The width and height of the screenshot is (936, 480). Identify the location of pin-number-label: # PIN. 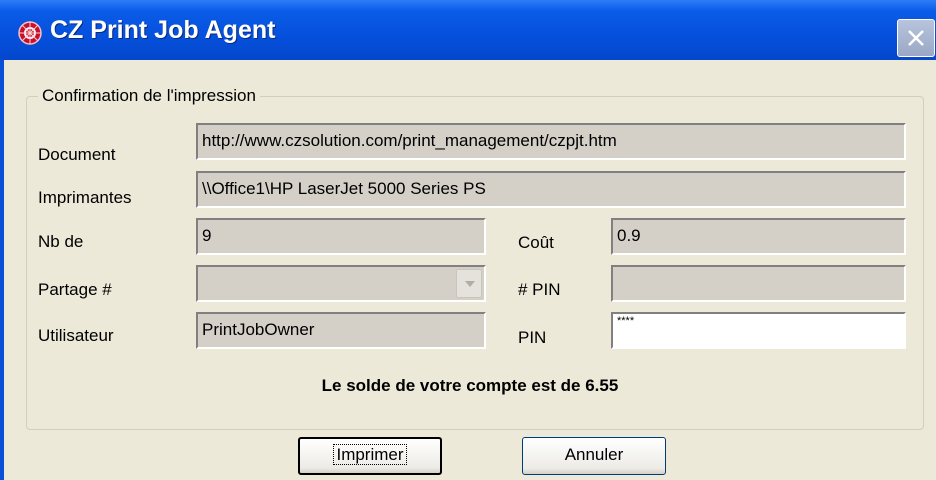
(539, 289).